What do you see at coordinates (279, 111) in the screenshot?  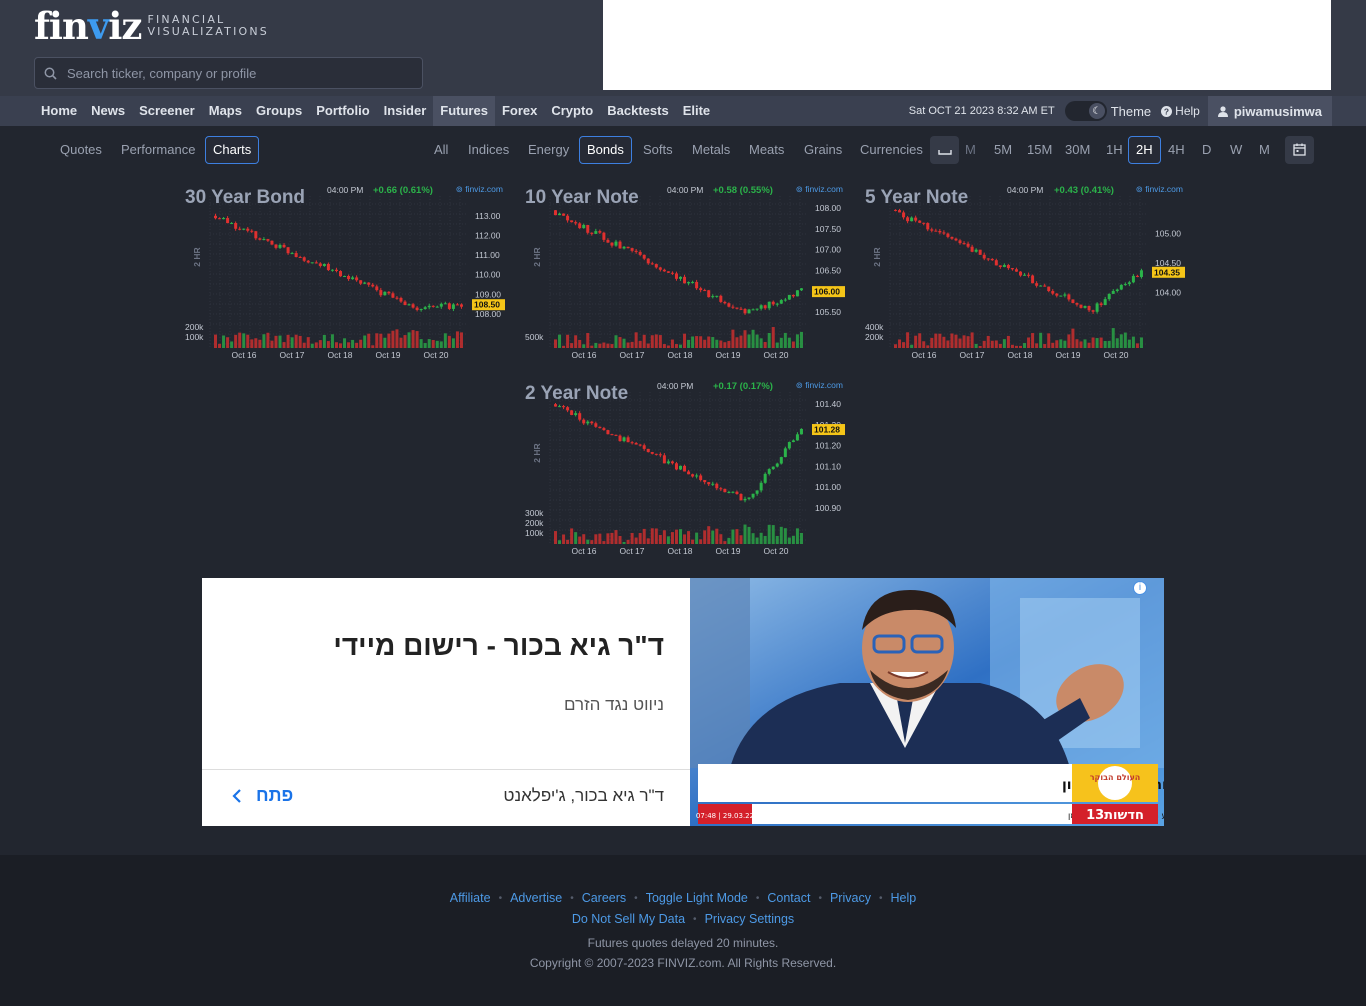 I see `nav-item-groups: Groups` at bounding box center [279, 111].